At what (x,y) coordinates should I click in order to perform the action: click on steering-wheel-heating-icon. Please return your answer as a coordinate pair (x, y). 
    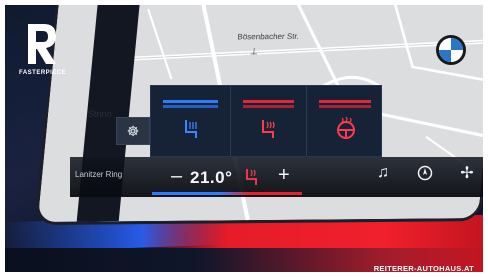
    Looking at the image, I should click on (346, 127).